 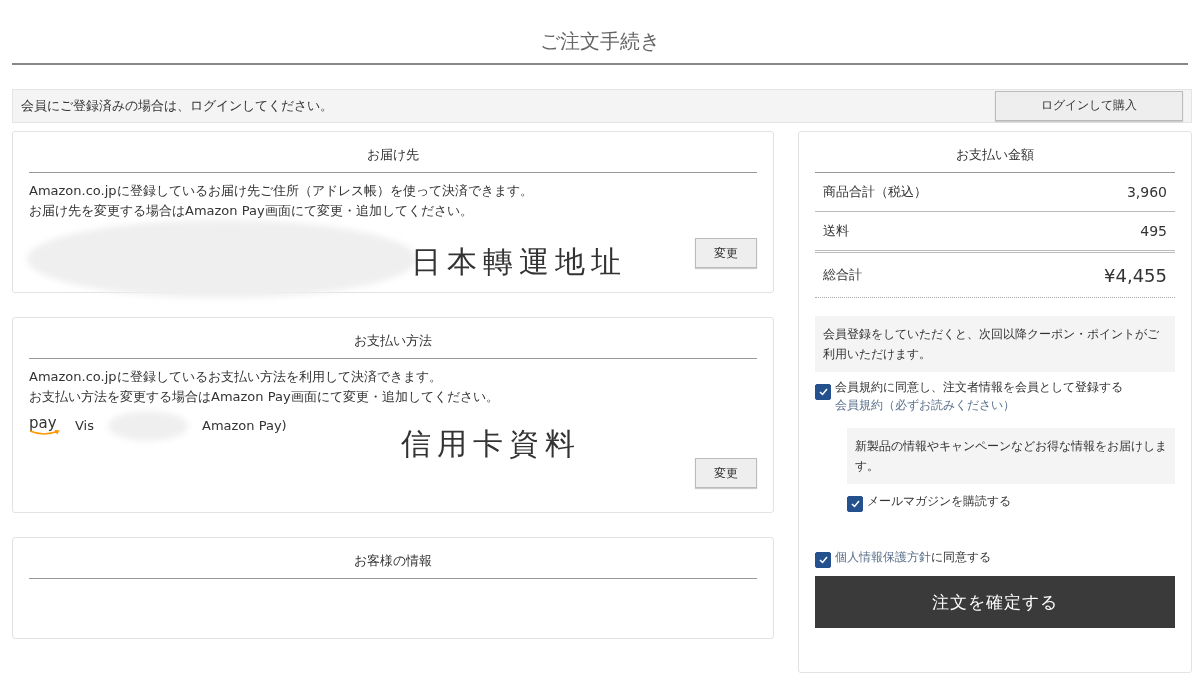 I want to click on terms-link: 会員規約（必ずお読みください）, so click(x=979, y=405).